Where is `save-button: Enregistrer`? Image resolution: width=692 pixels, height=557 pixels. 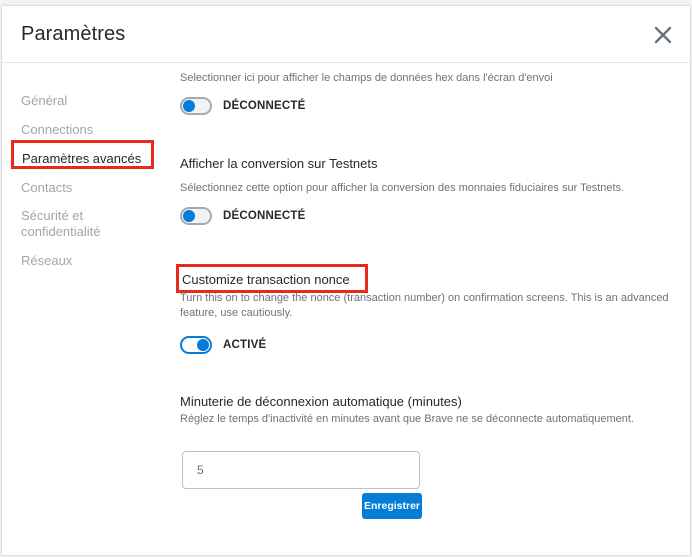 save-button: Enregistrer is located at coordinates (392, 506).